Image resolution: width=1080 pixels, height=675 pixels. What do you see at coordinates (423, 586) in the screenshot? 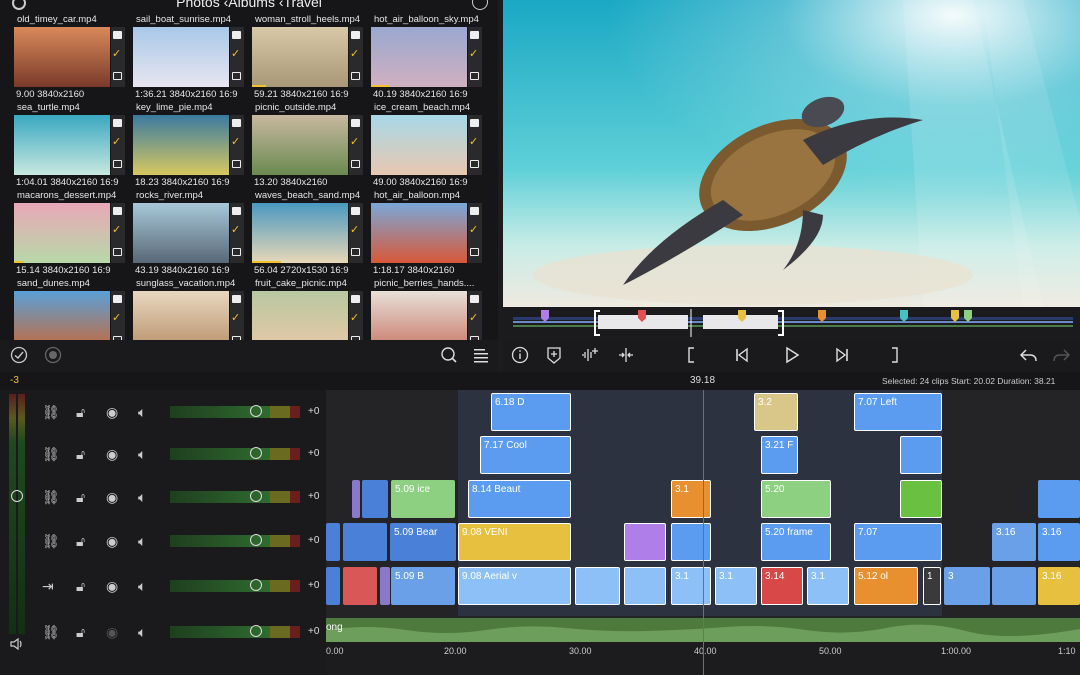
I see `timeline-clip: 5.09 B` at bounding box center [423, 586].